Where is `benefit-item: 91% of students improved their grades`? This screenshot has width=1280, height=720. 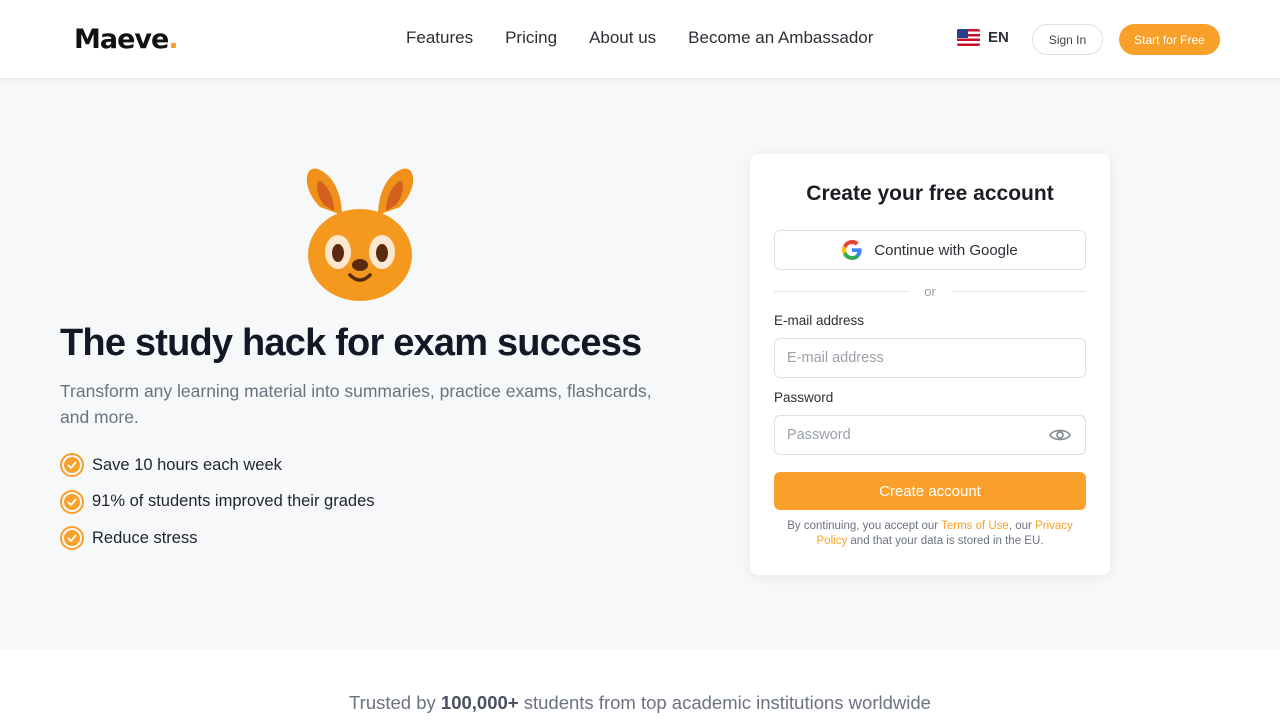
benefit-item: 91% of students improved their grades is located at coordinates (217, 501).